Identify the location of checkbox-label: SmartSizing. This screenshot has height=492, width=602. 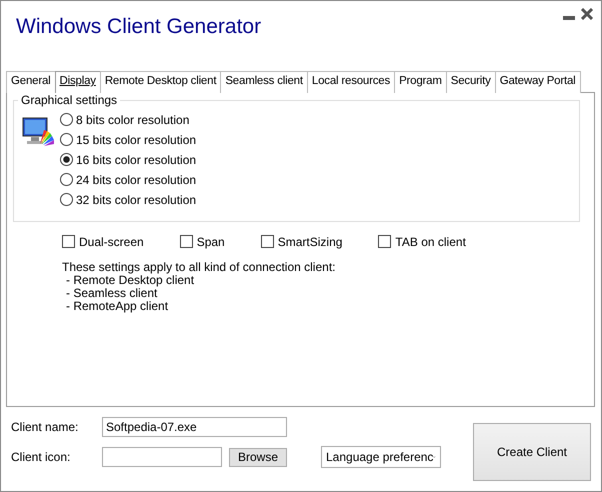
(310, 241).